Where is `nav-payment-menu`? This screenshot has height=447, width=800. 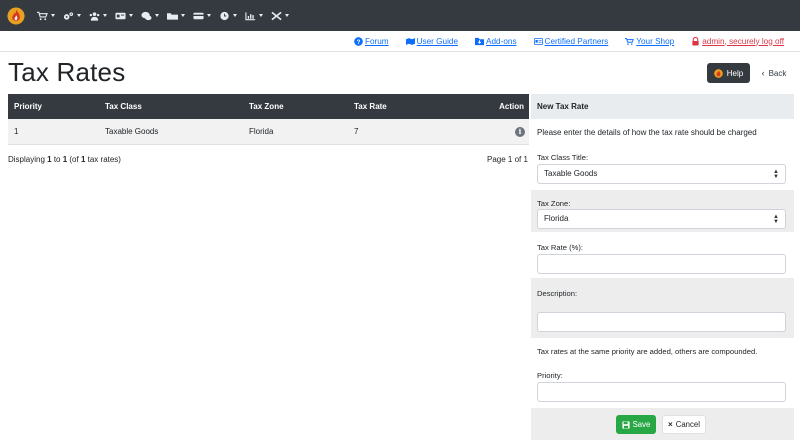
nav-payment-menu is located at coordinates (202, 15).